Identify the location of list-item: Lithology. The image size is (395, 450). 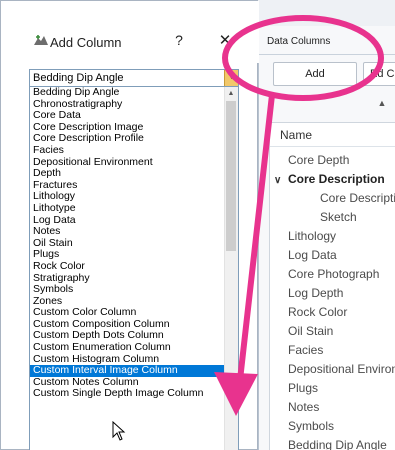
(128, 197).